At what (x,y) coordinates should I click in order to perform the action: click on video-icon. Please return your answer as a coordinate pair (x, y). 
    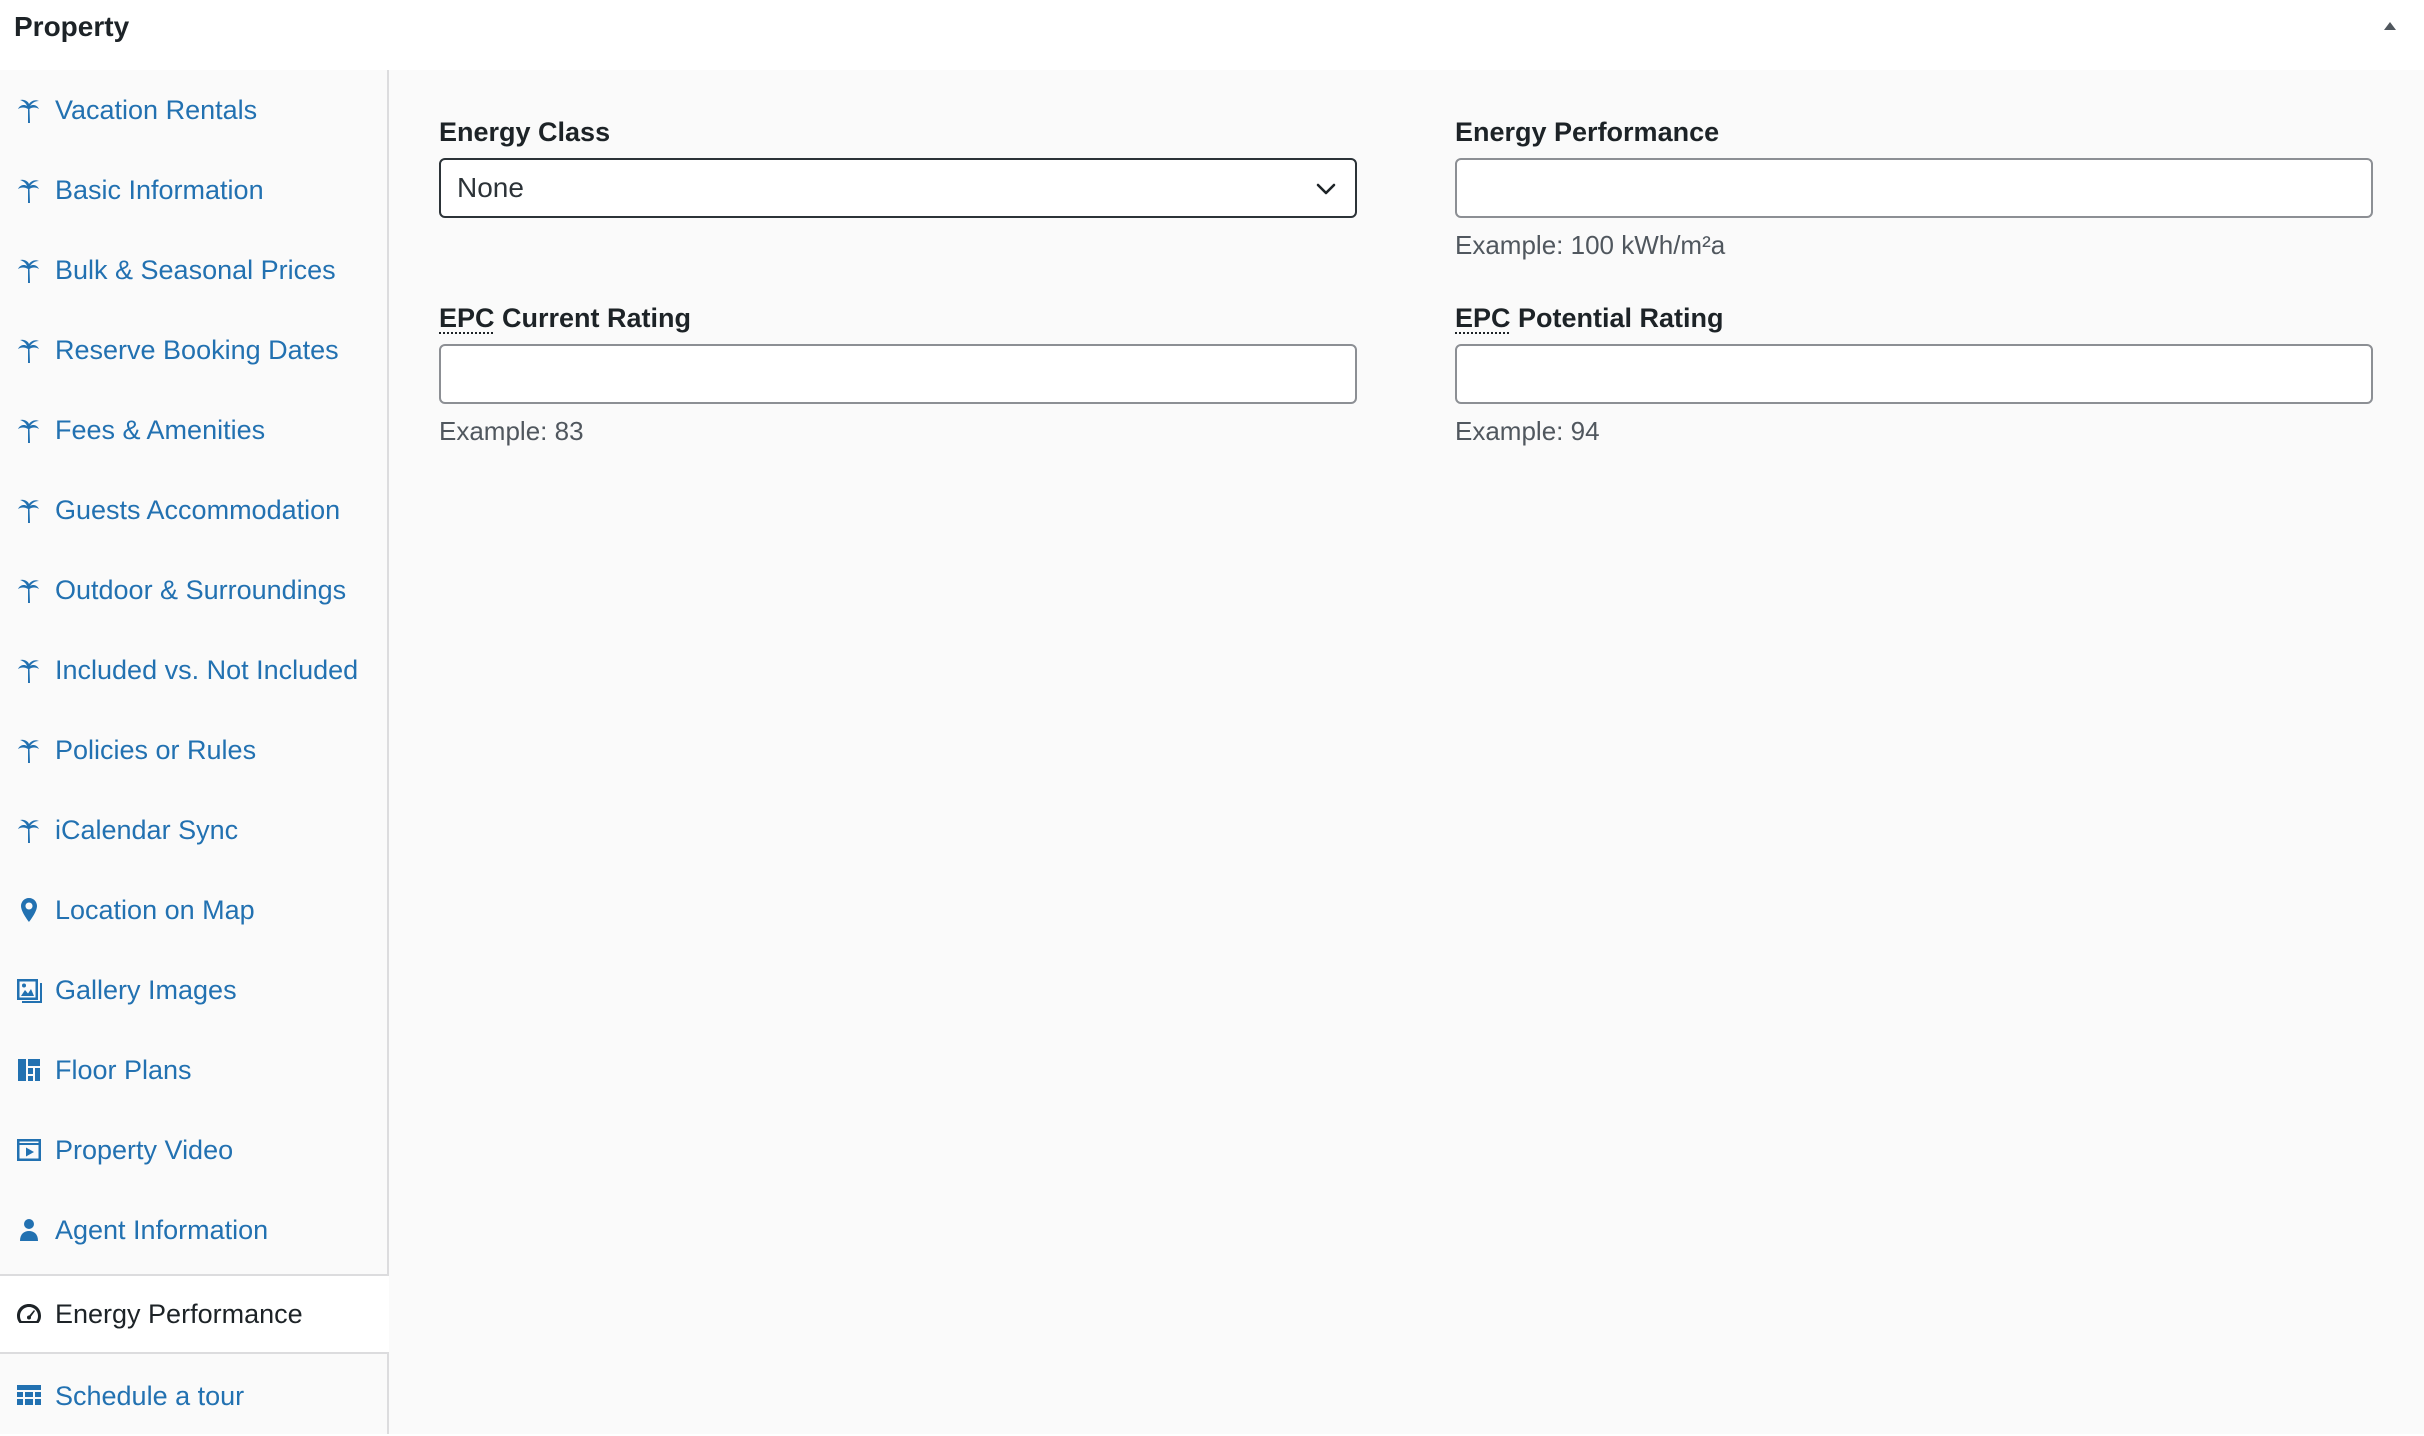
    Looking at the image, I should click on (29, 1150).